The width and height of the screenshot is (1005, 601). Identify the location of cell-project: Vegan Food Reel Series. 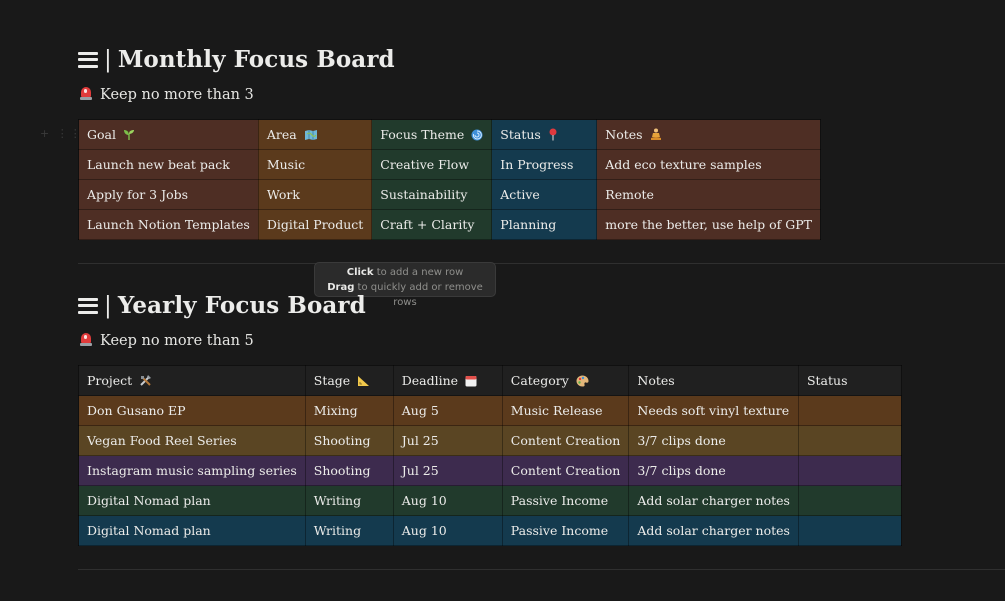
(192, 440).